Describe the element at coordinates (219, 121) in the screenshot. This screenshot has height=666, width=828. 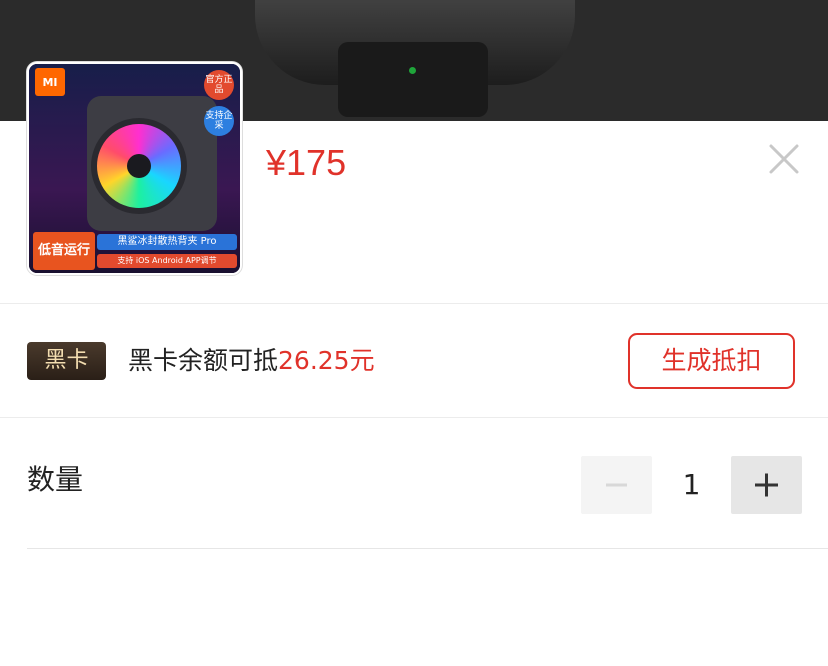
I see `enterprise-badge: 支持企采` at that location.